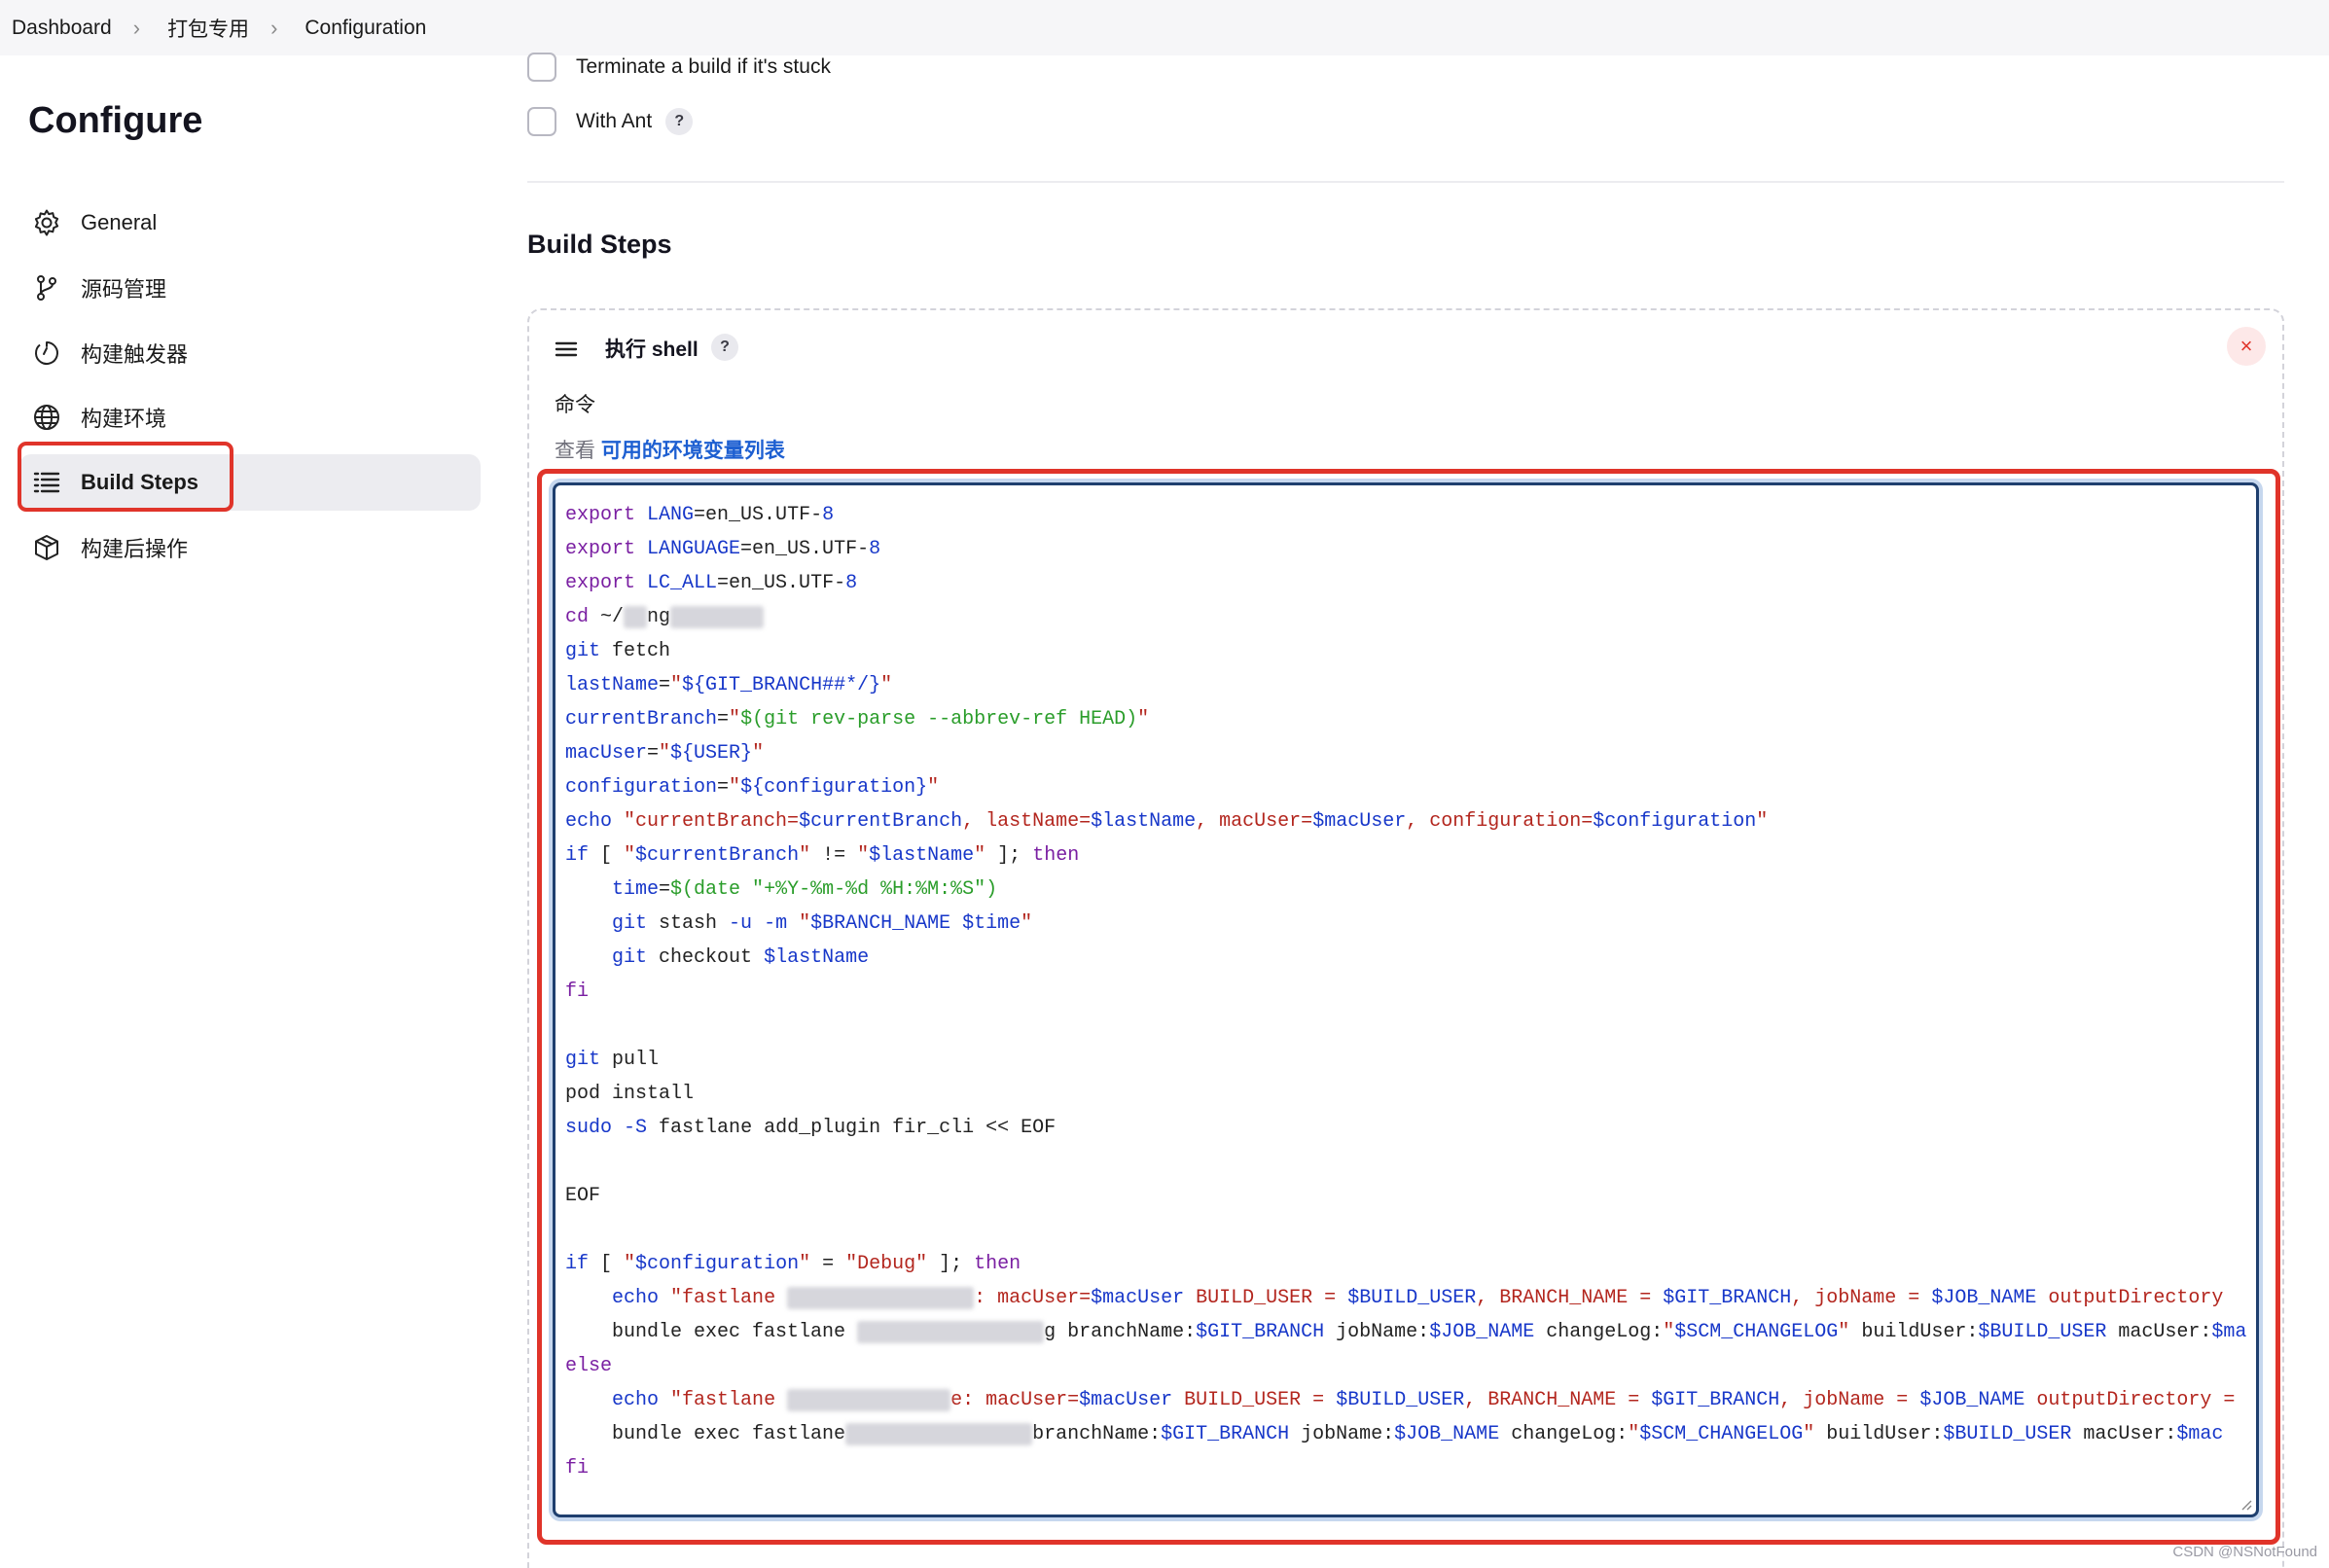  Describe the element at coordinates (250, 547) in the screenshot. I see `sidebar-item-post-build: 构建后操作` at that location.